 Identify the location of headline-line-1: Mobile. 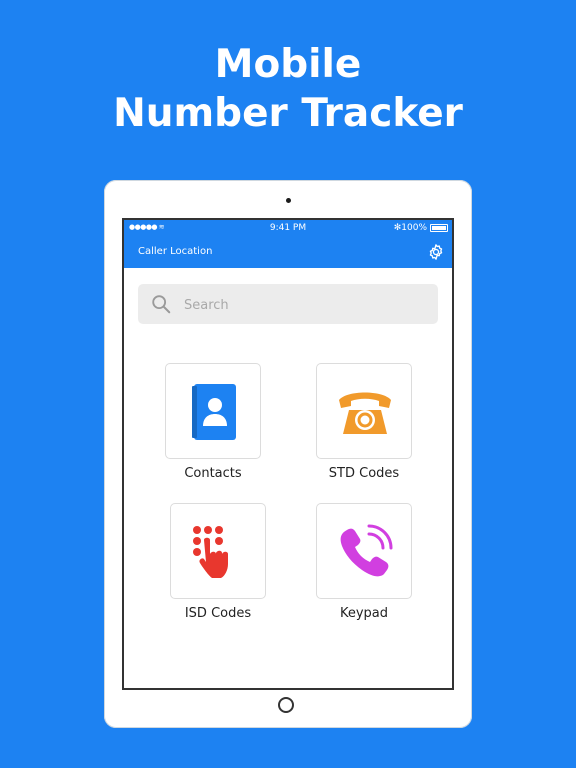
(288, 64).